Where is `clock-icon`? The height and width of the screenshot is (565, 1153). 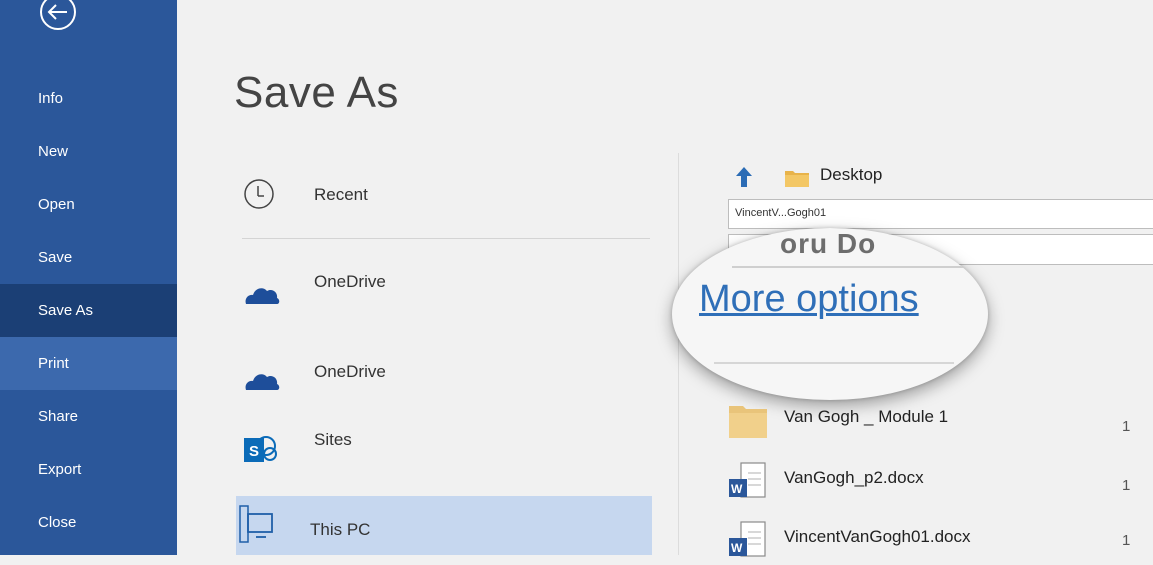
clock-icon is located at coordinates (262, 194).